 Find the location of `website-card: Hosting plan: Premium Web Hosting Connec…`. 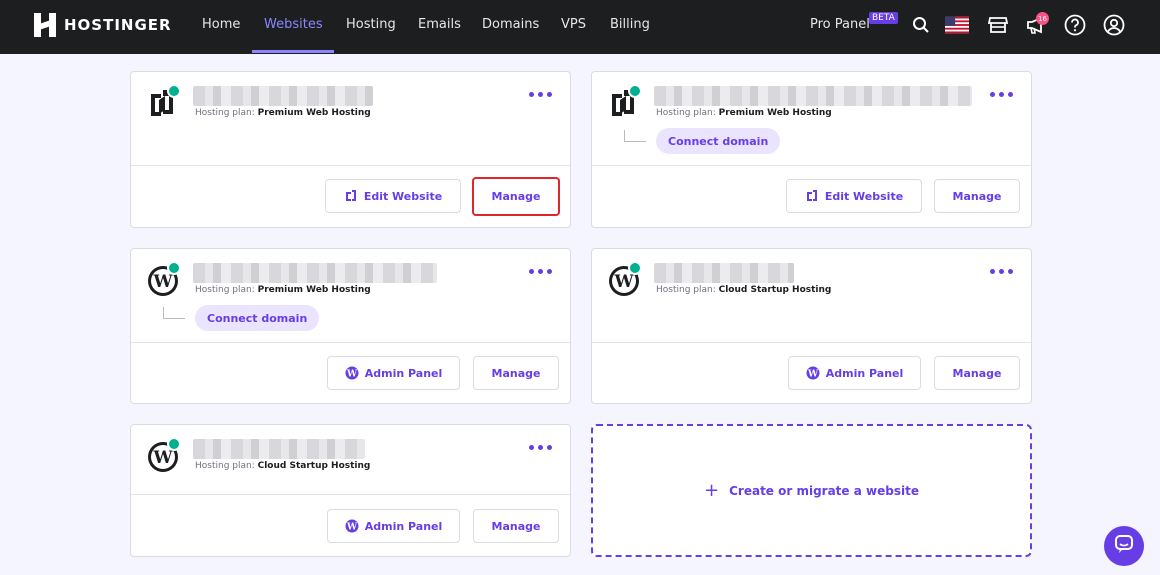

website-card: Hosting plan: Premium Web Hosting Connec… is located at coordinates (811, 149).